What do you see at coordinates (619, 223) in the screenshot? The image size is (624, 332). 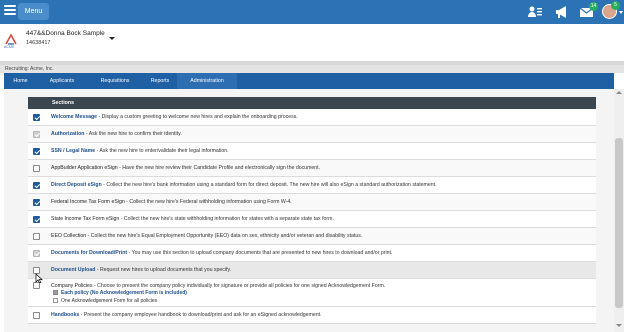 I see `scrollbar-thumb` at bounding box center [619, 223].